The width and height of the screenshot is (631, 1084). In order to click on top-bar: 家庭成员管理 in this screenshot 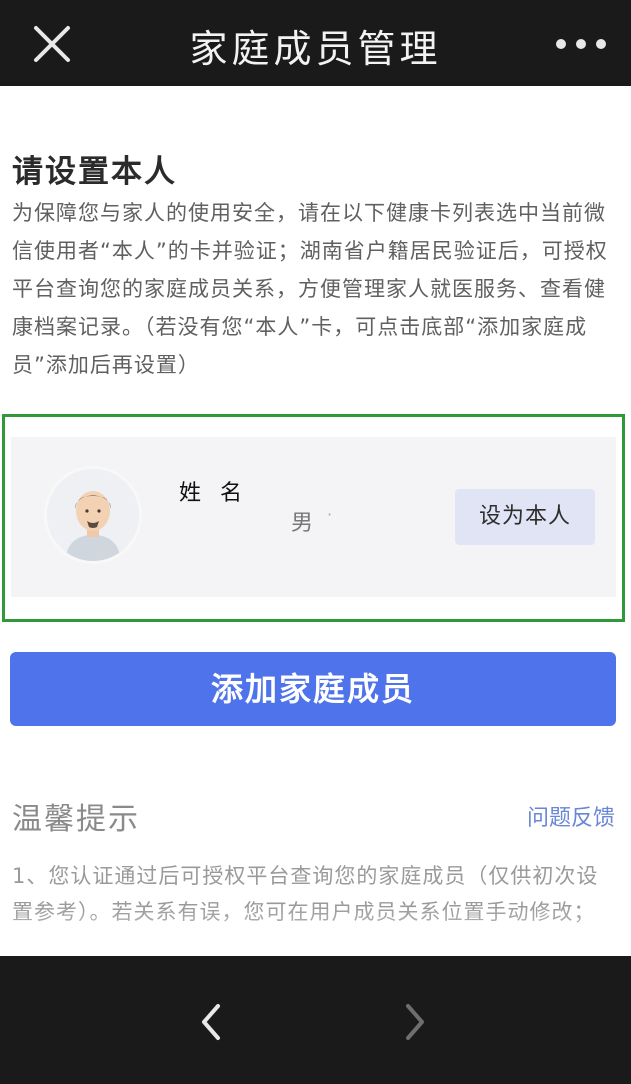, I will do `click(315, 43)`.